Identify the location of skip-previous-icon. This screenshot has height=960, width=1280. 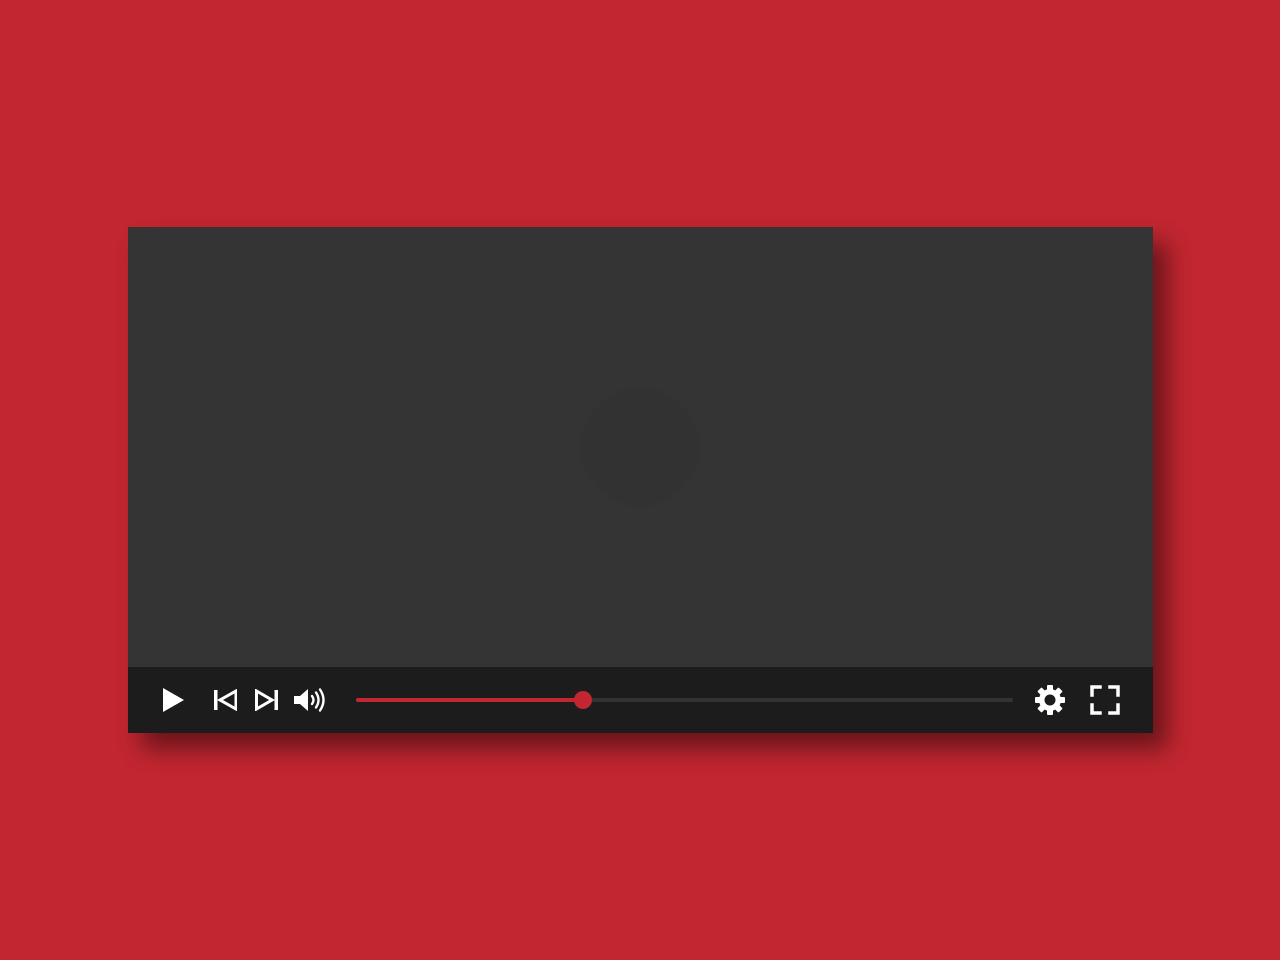
(225, 700).